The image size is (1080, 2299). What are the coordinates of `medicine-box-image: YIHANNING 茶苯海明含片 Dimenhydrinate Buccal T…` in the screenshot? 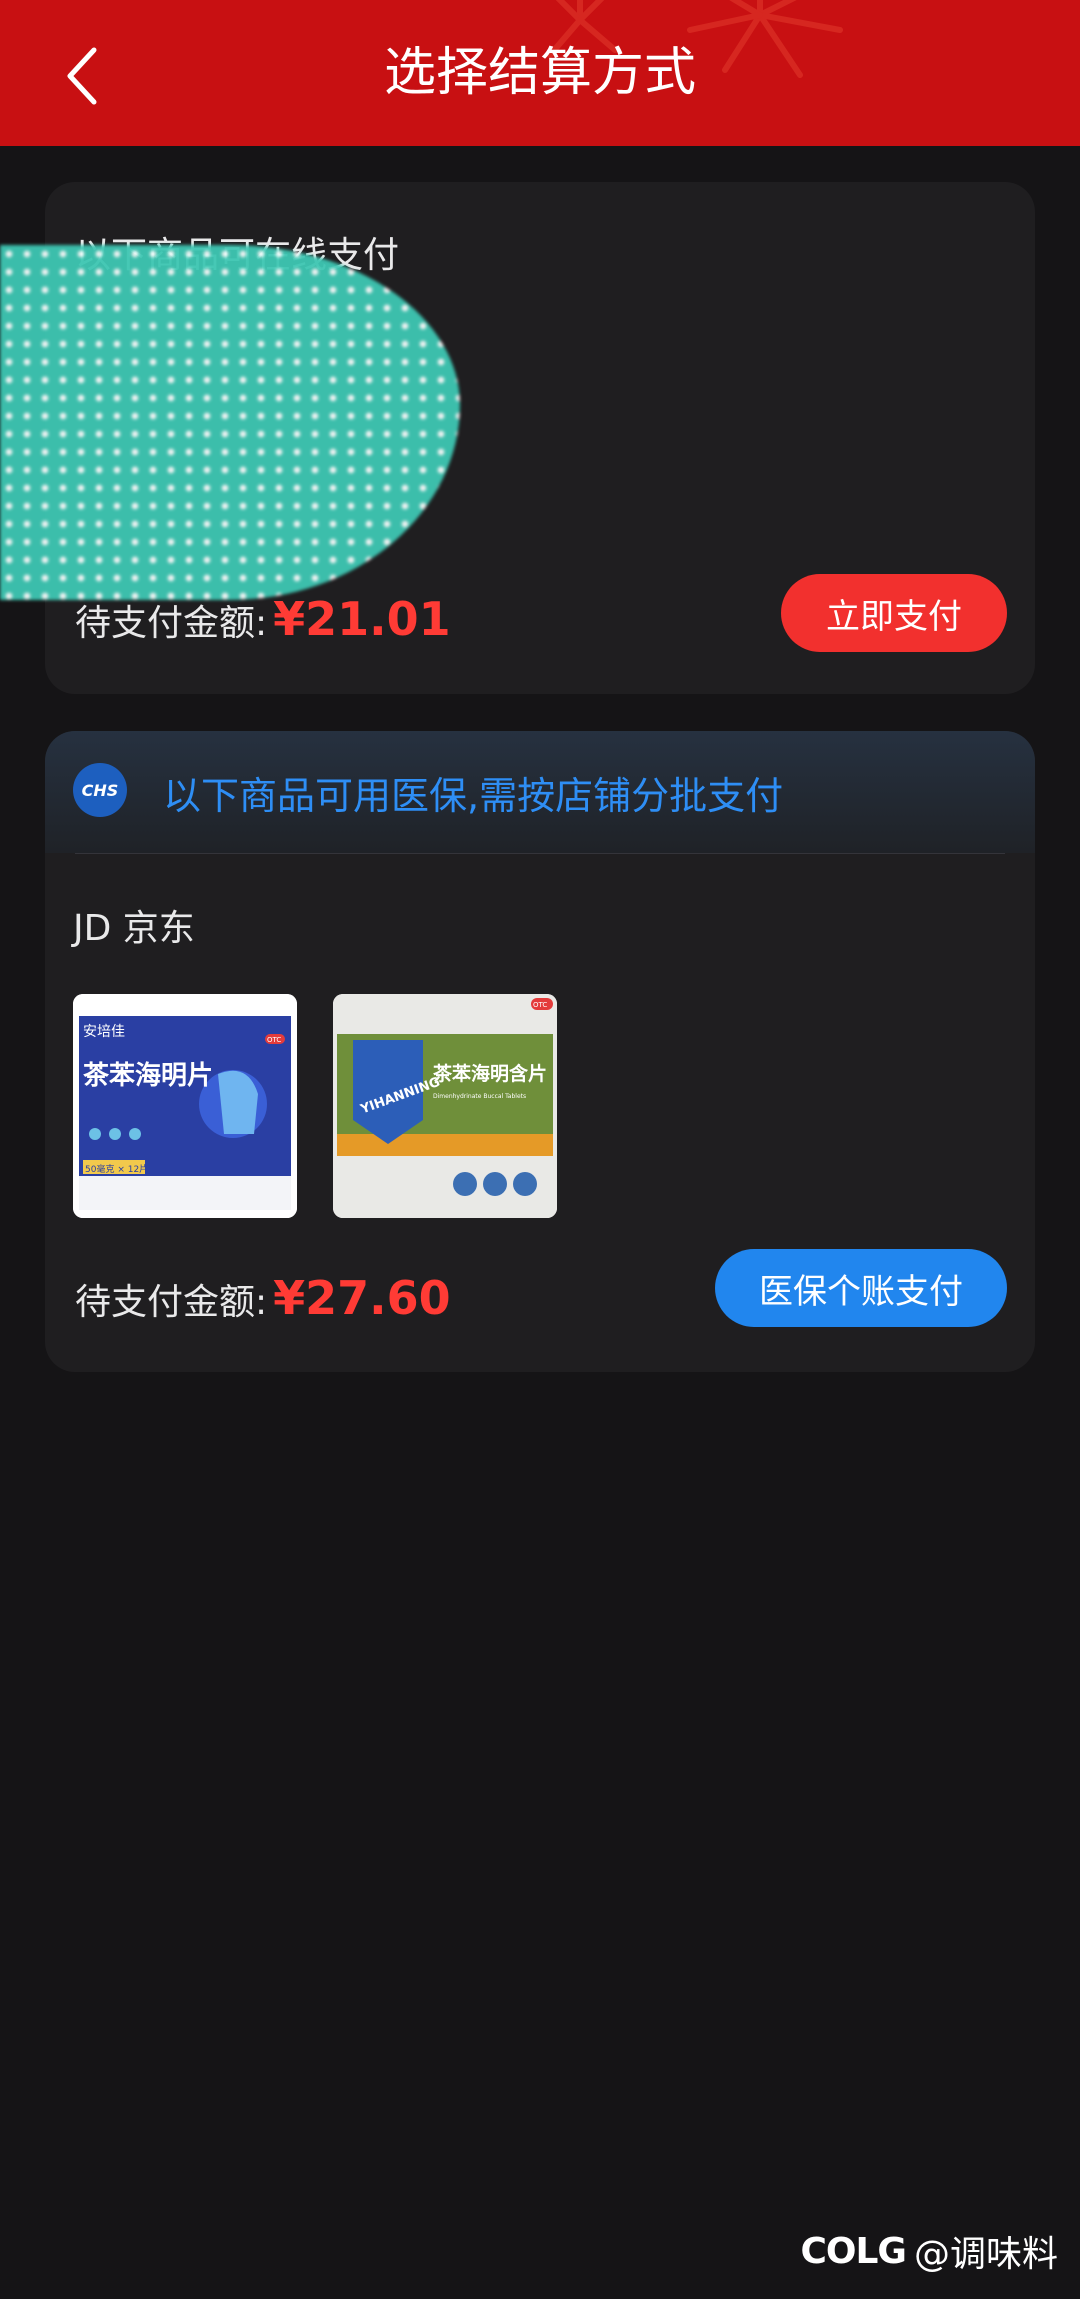 It's located at (445, 1106).